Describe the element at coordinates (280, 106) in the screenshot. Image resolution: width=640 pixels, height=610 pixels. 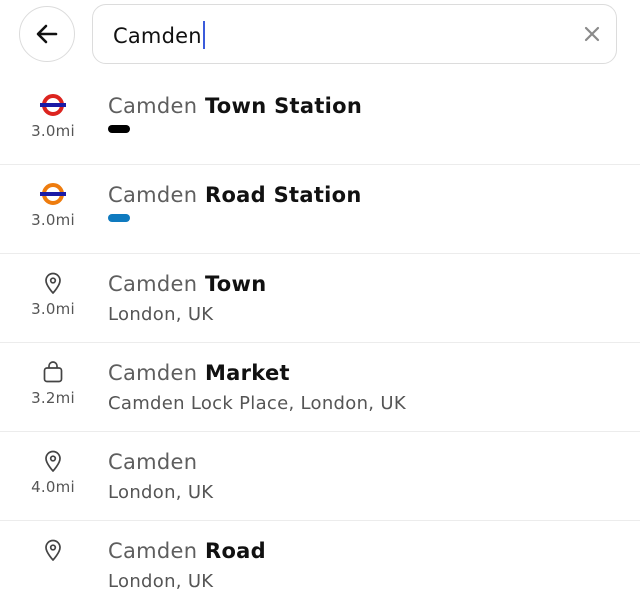
I see `result-title-rest: Town Station` at that location.